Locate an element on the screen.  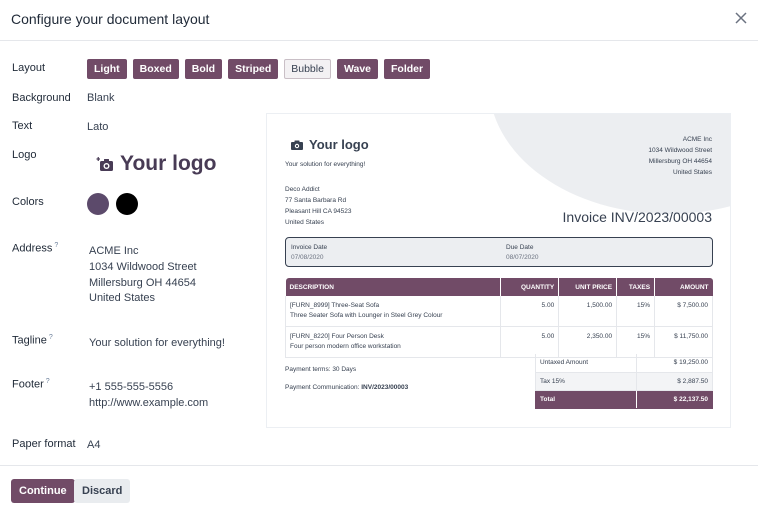
line-code: [FURN_8220] Four Person Desk is located at coordinates (337, 336).